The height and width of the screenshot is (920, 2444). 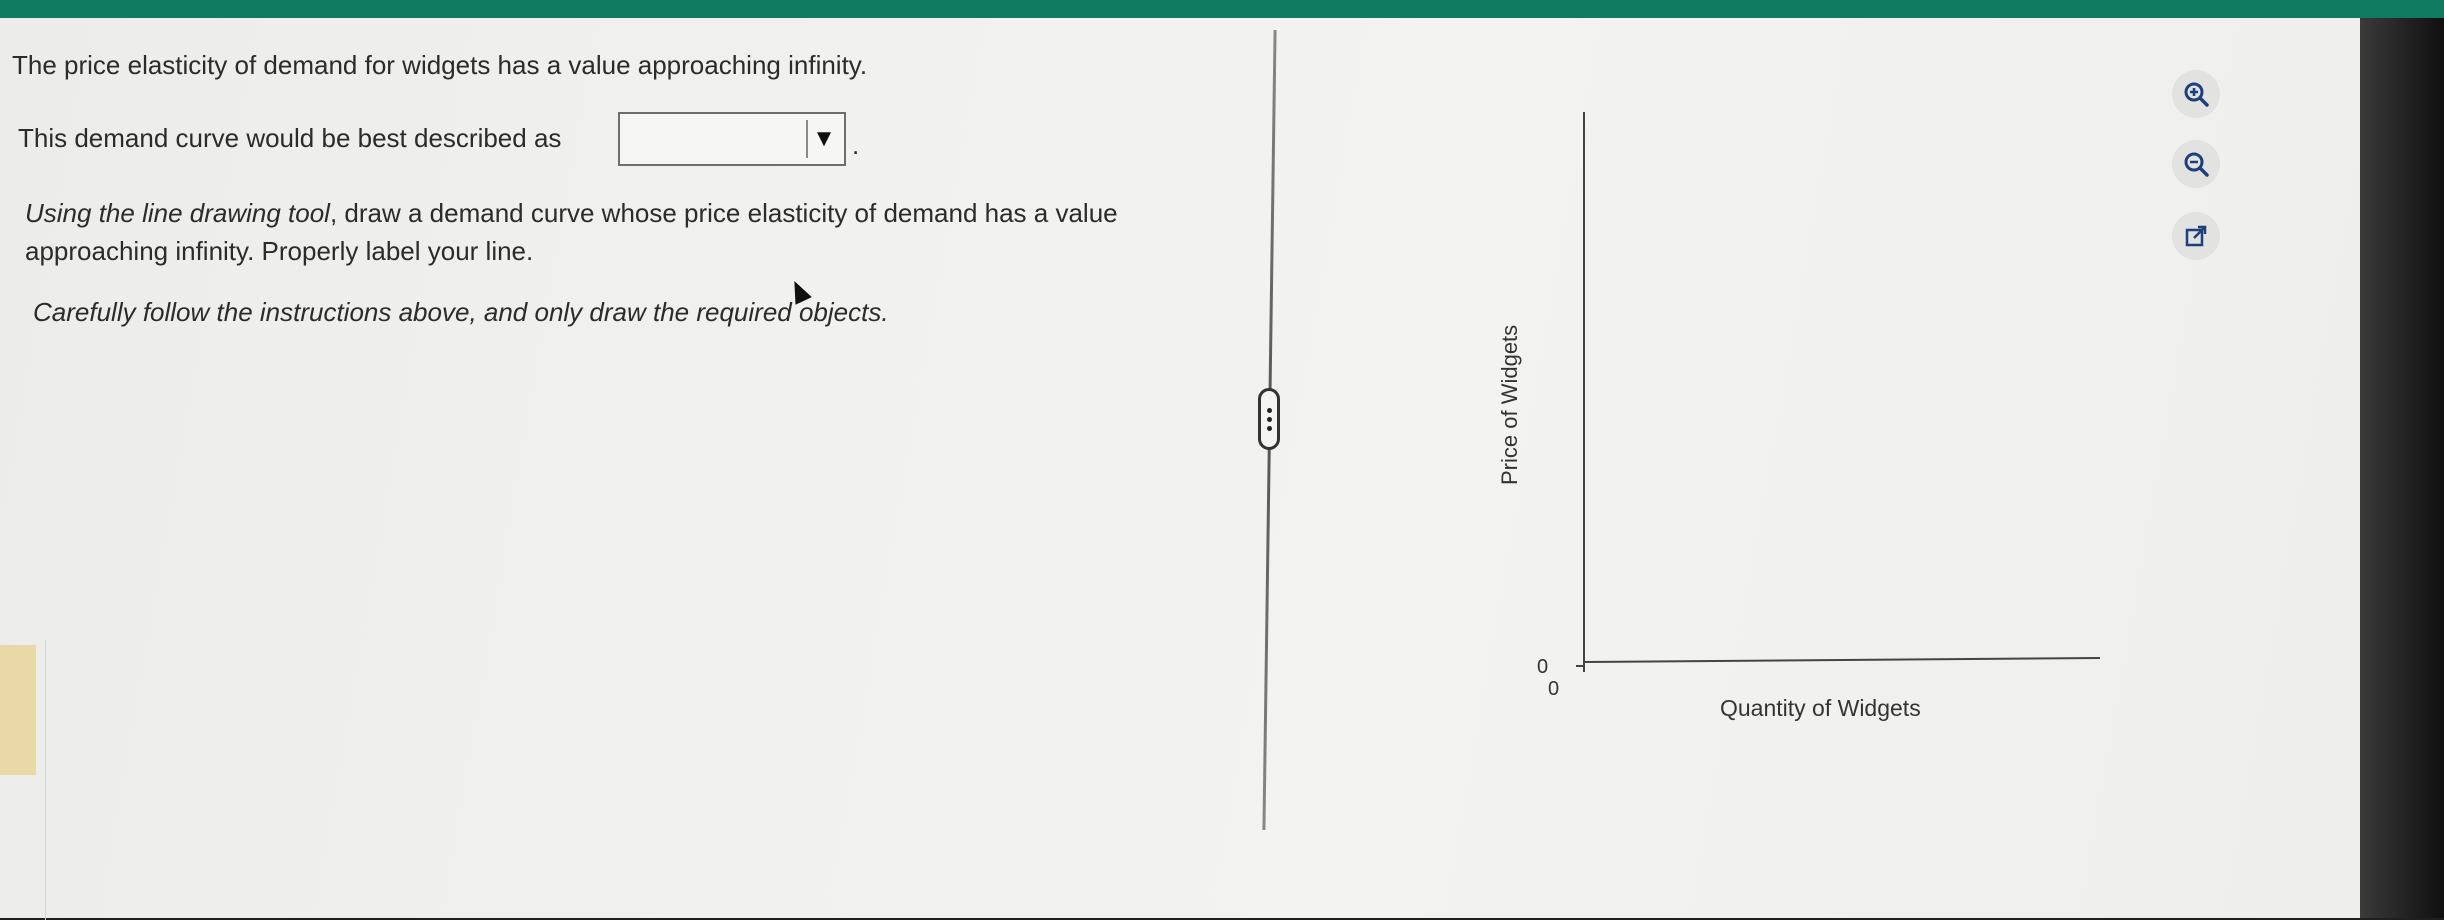 What do you see at coordinates (2402, 468) in the screenshot?
I see `screen-bezel` at bounding box center [2402, 468].